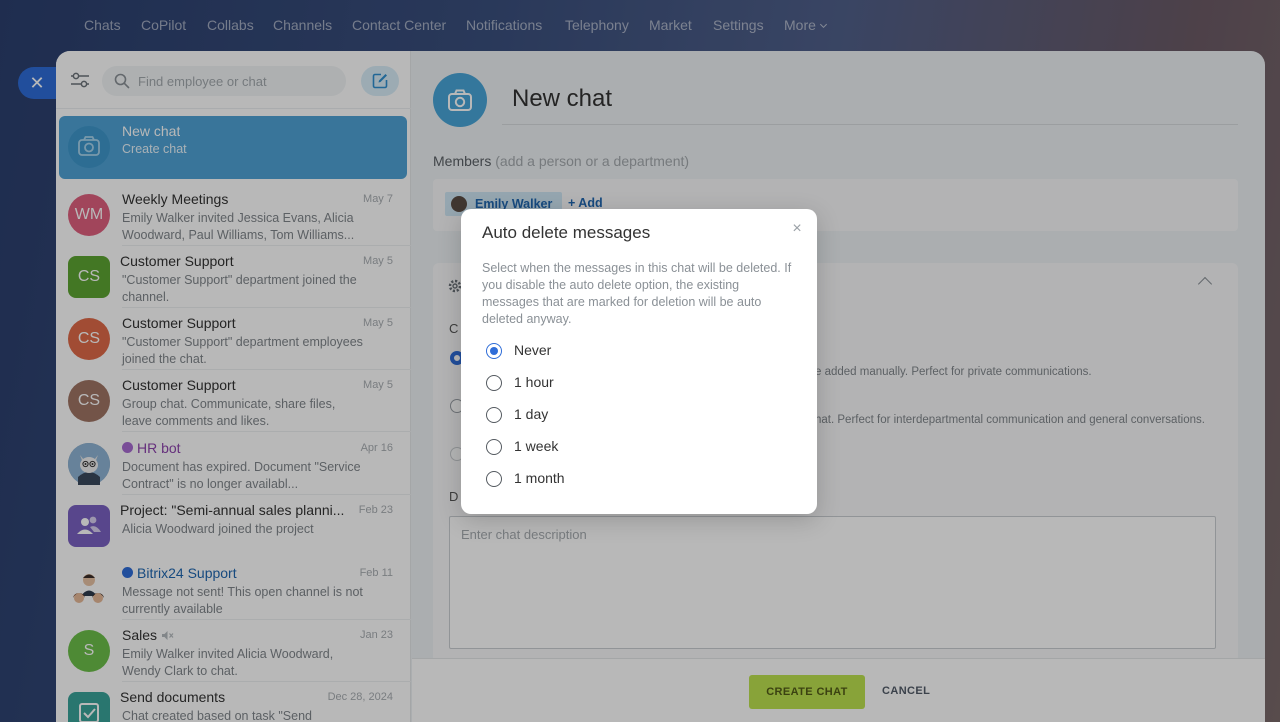 This screenshot has height=722, width=1280. Describe the element at coordinates (626, 479) in the screenshot. I see `option-1-month: 1 month` at that location.